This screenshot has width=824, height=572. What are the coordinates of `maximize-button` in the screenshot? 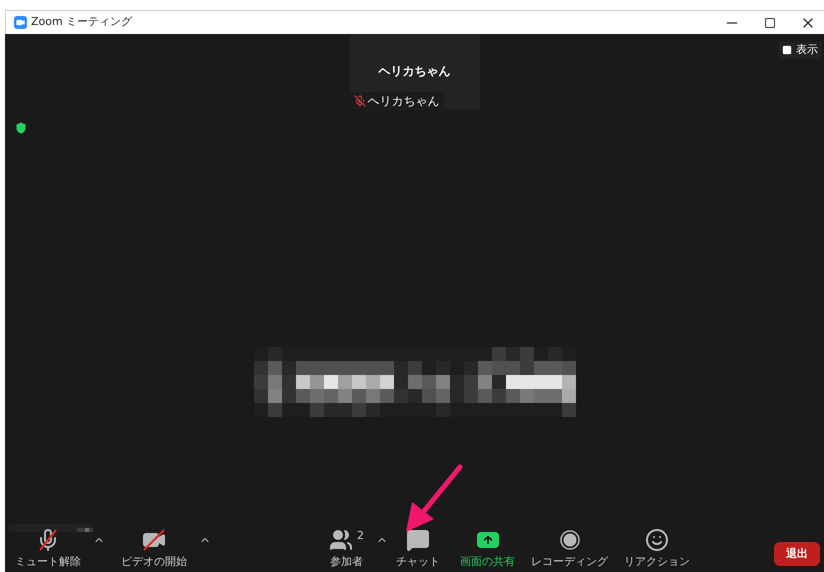 It's located at (770, 22).